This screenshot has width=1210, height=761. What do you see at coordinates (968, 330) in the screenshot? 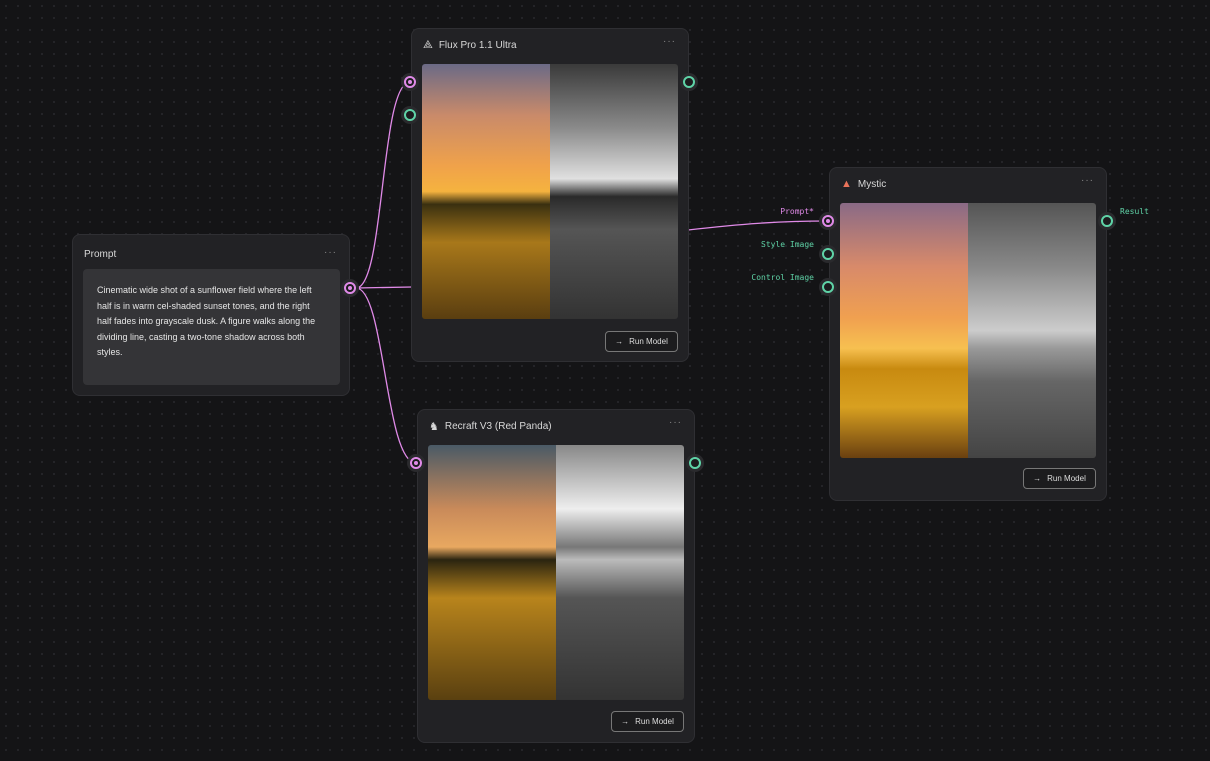
I see `mystic-output-image` at bounding box center [968, 330].